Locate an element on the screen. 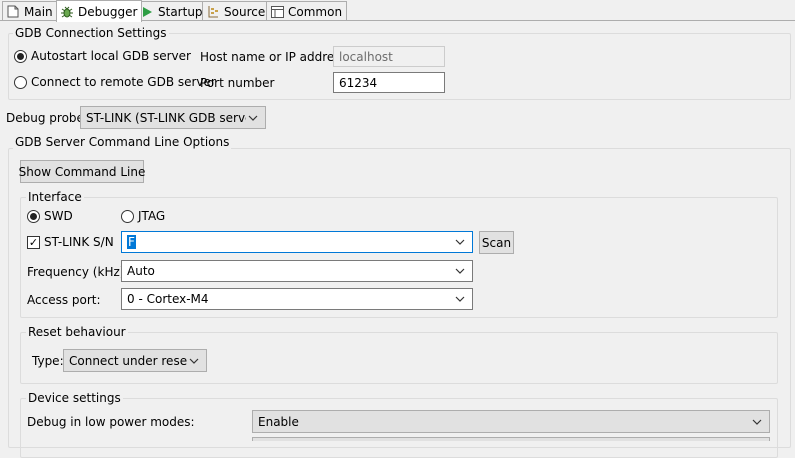 Image resolution: width=795 pixels, height=458 pixels. access-port-value: 0 - Cortex-M4 is located at coordinates (168, 299).